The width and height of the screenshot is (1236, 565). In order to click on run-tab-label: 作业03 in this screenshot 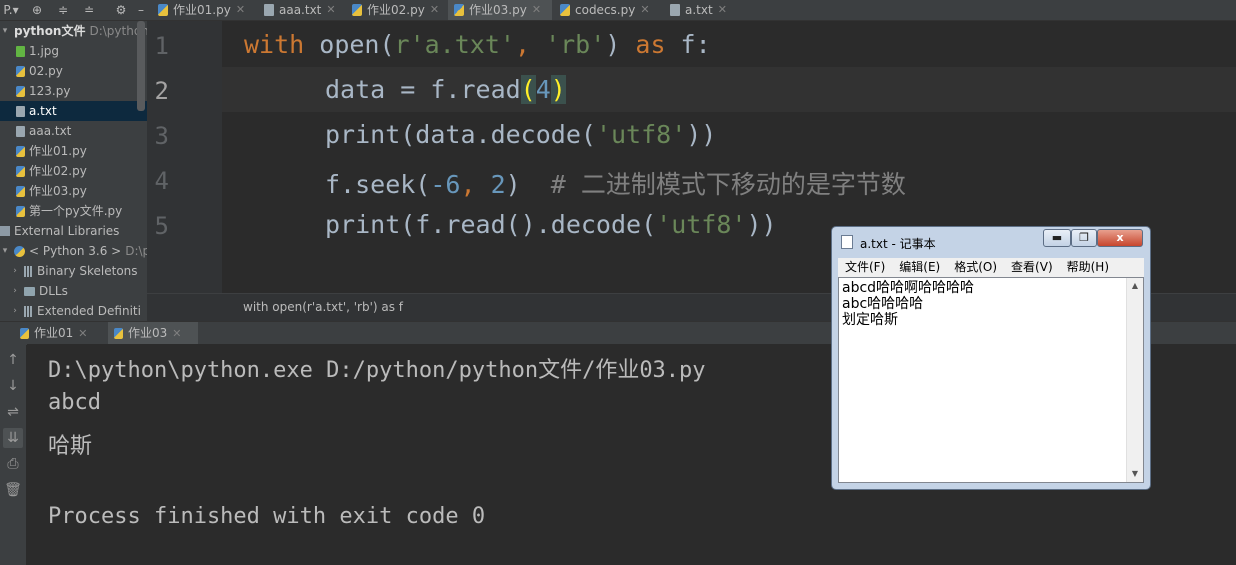, I will do `click(148, 333)`.